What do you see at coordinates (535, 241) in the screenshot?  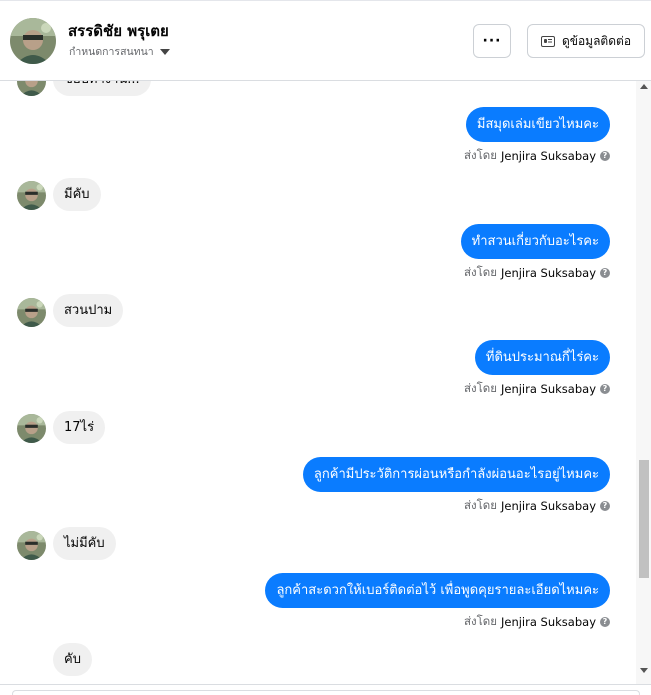 I see `message-outgoing: ทำสวนเกี่ยวกับอะไรคะ` at bounding box center [535, 241].